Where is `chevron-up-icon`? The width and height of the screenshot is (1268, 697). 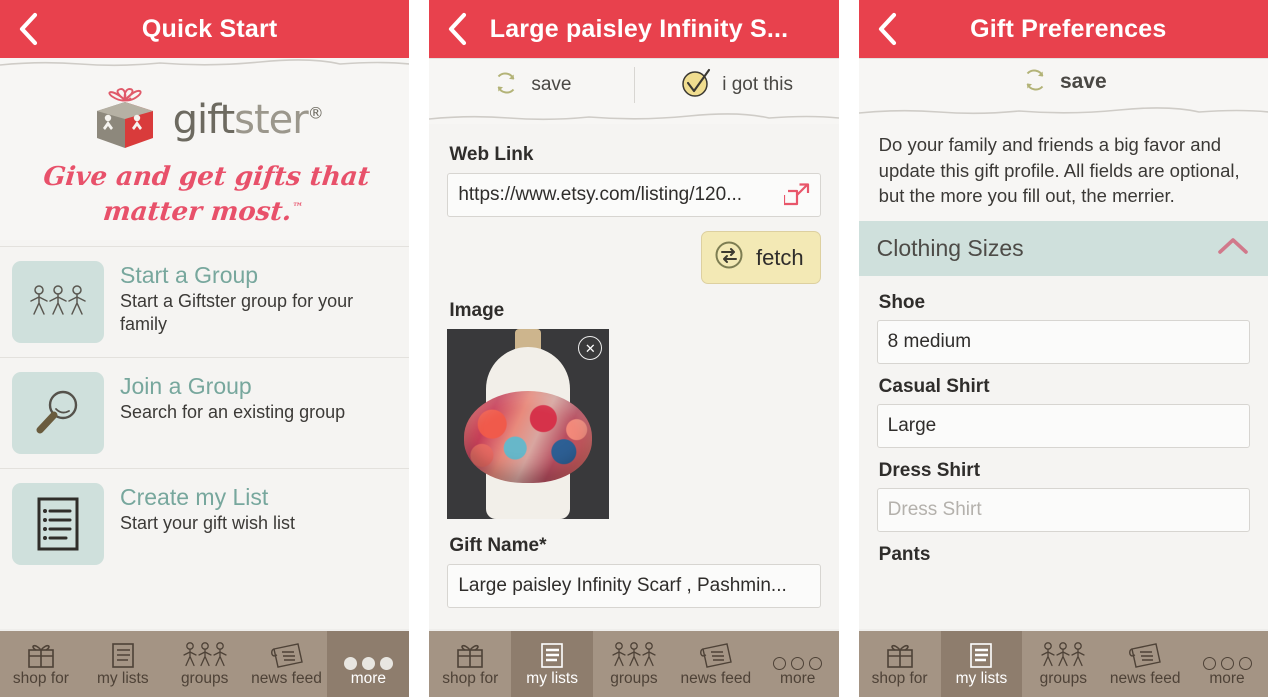
chevron-up-icon is located at coordinates (1233, 248).